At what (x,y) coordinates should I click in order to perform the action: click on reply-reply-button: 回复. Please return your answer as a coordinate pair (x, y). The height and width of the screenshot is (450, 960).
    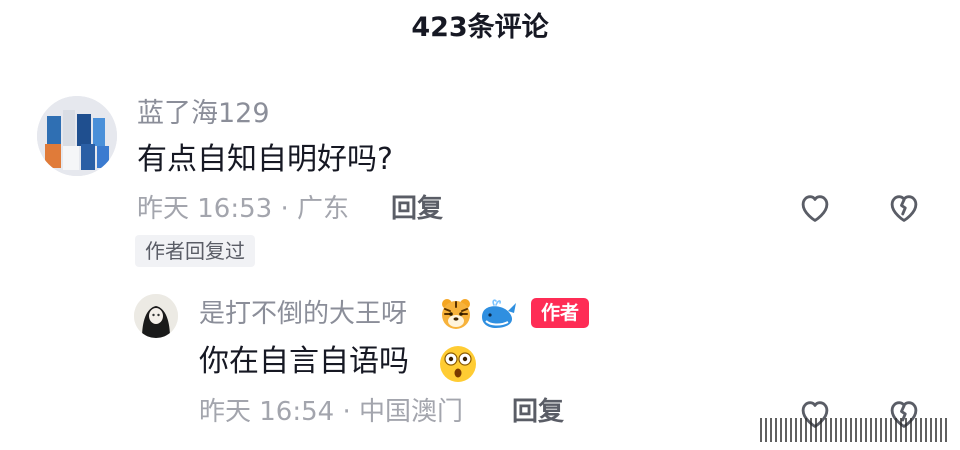
    Looking at the image, I should click on (538, 412).